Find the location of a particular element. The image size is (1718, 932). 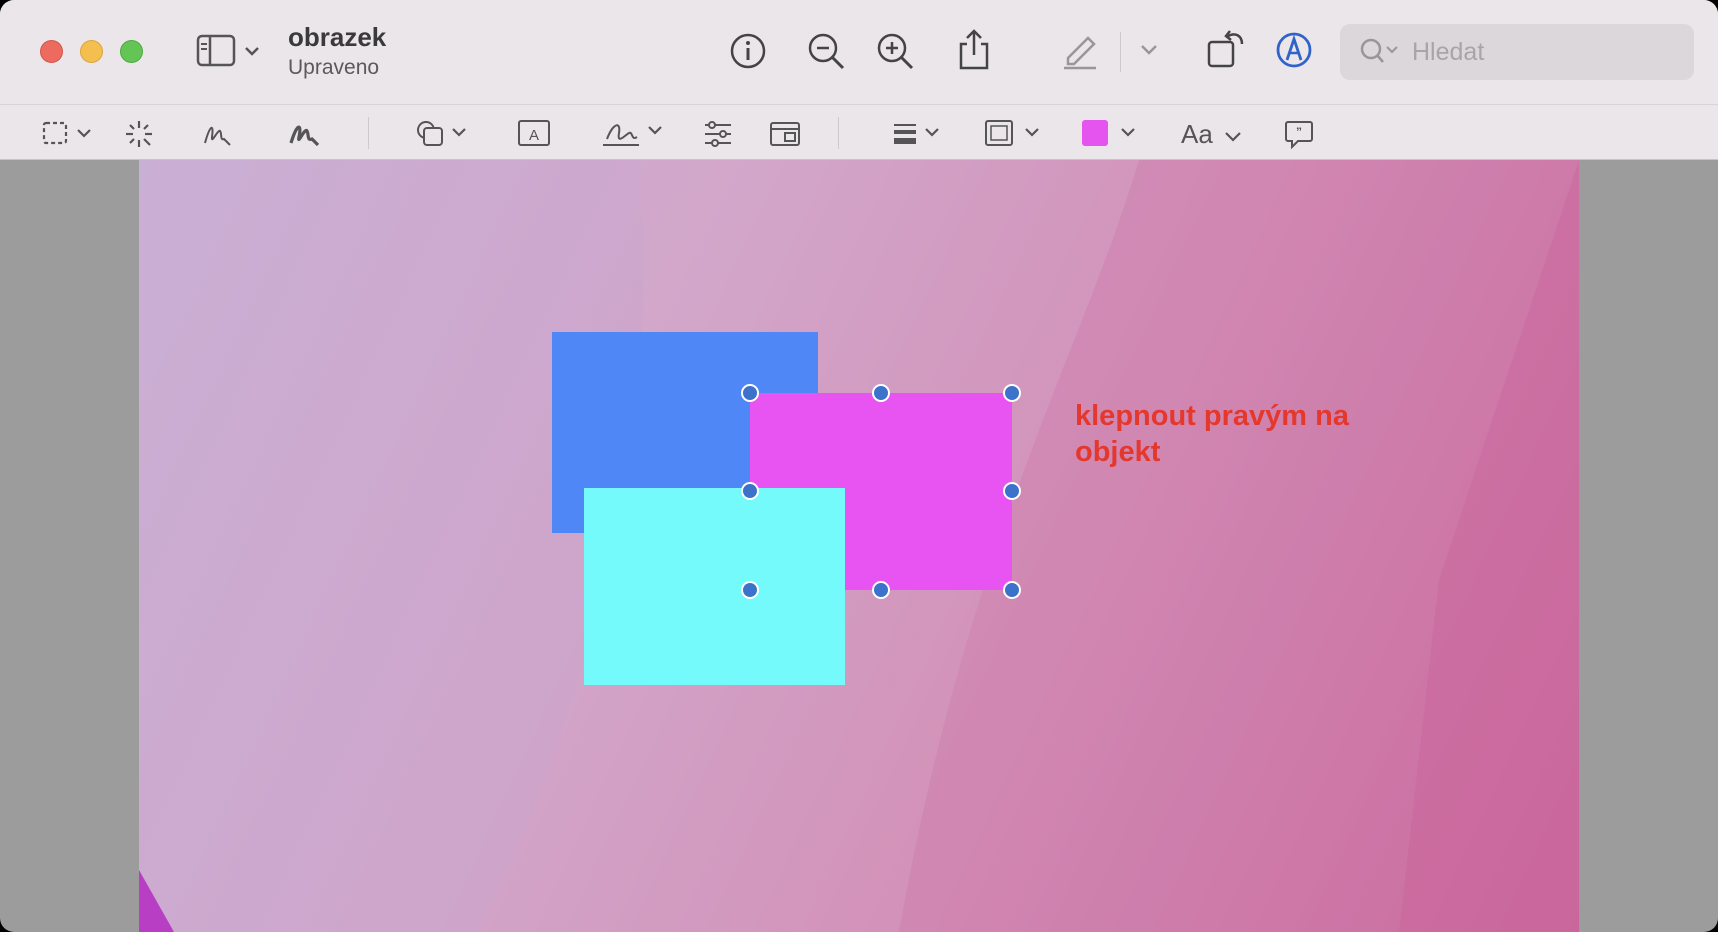

cyan-rectangle is located at coordinates (714, 586).